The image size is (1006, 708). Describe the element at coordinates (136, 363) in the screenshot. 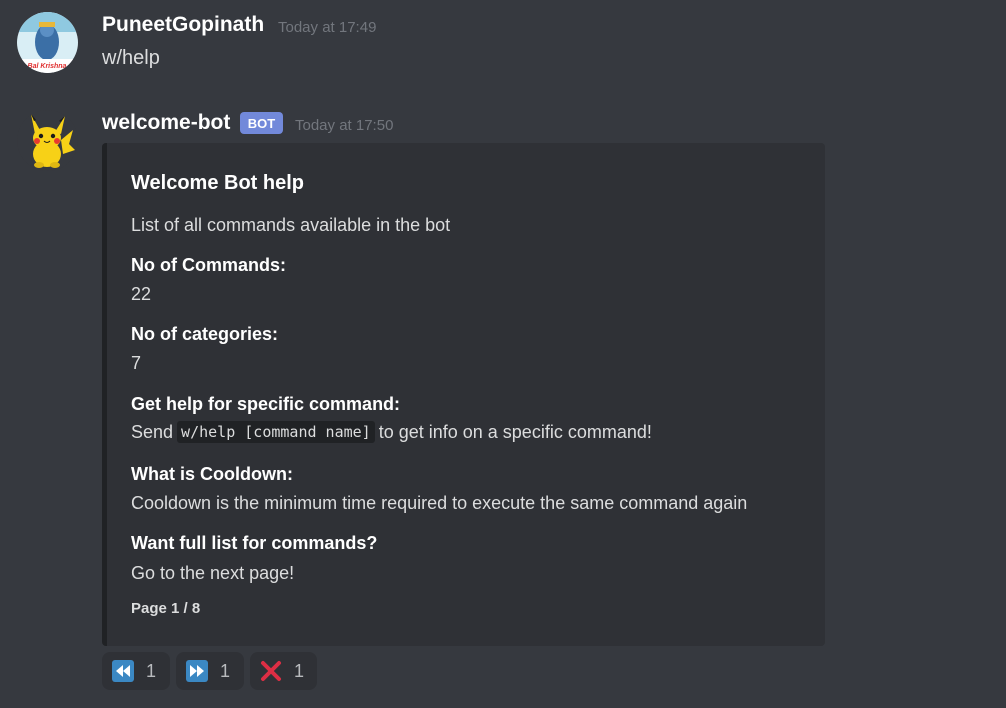

I see `field-value: 7` at that location.